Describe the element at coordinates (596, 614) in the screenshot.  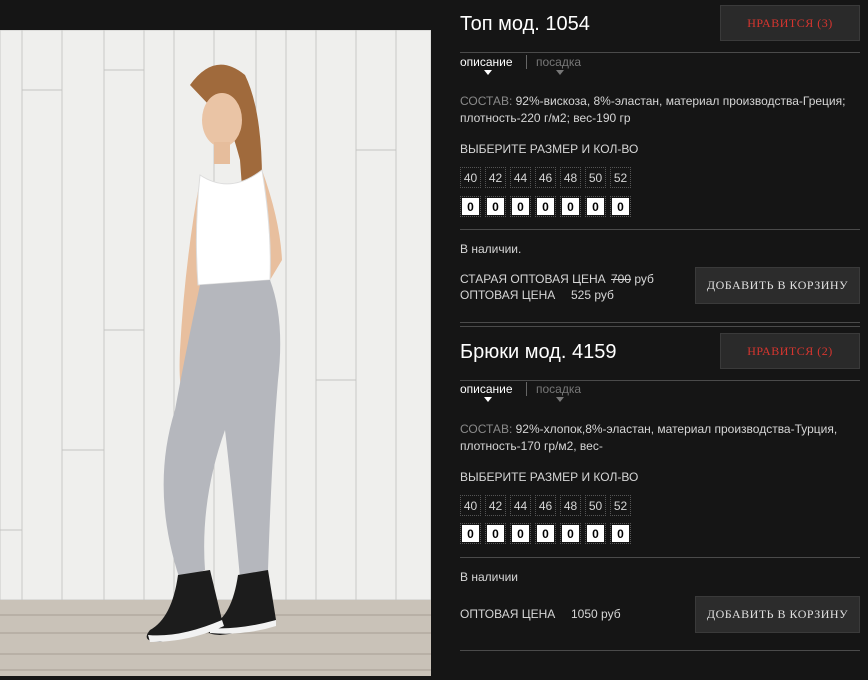
I see `price-value: 1050 руб` at that location.